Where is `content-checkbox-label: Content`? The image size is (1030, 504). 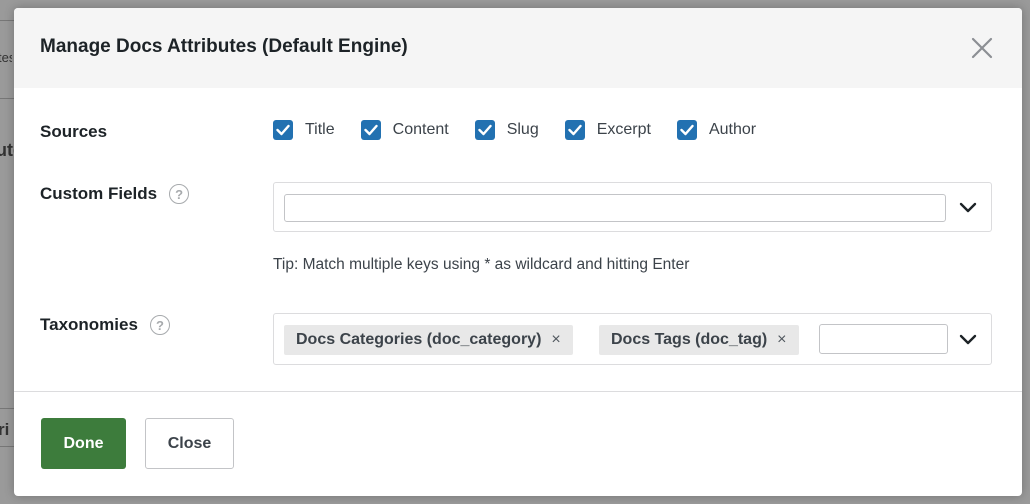
content-checkbox-label: Content is located at coordinates (420, 129).